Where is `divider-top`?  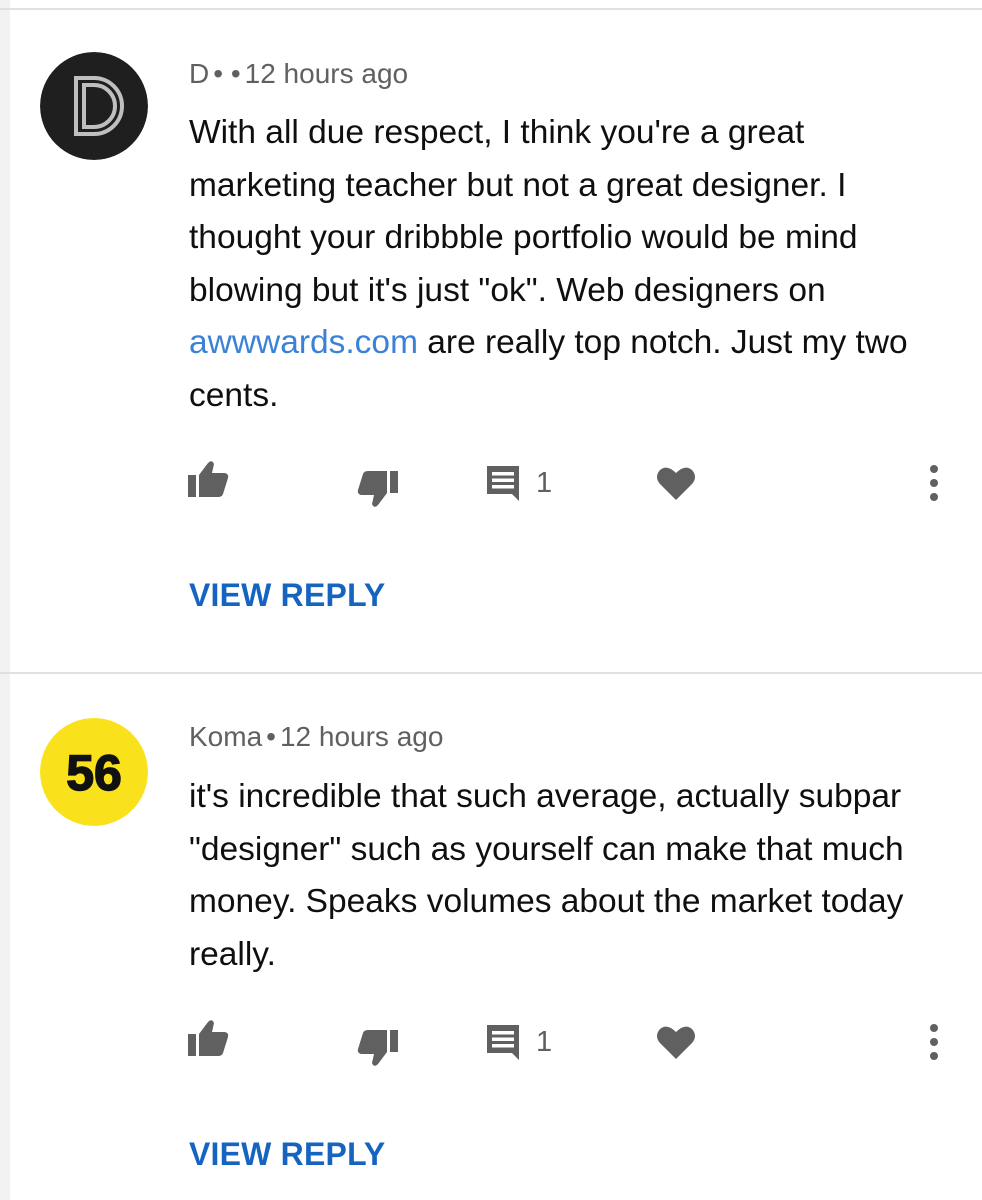
divider-top is located at coordinates (491, 9).